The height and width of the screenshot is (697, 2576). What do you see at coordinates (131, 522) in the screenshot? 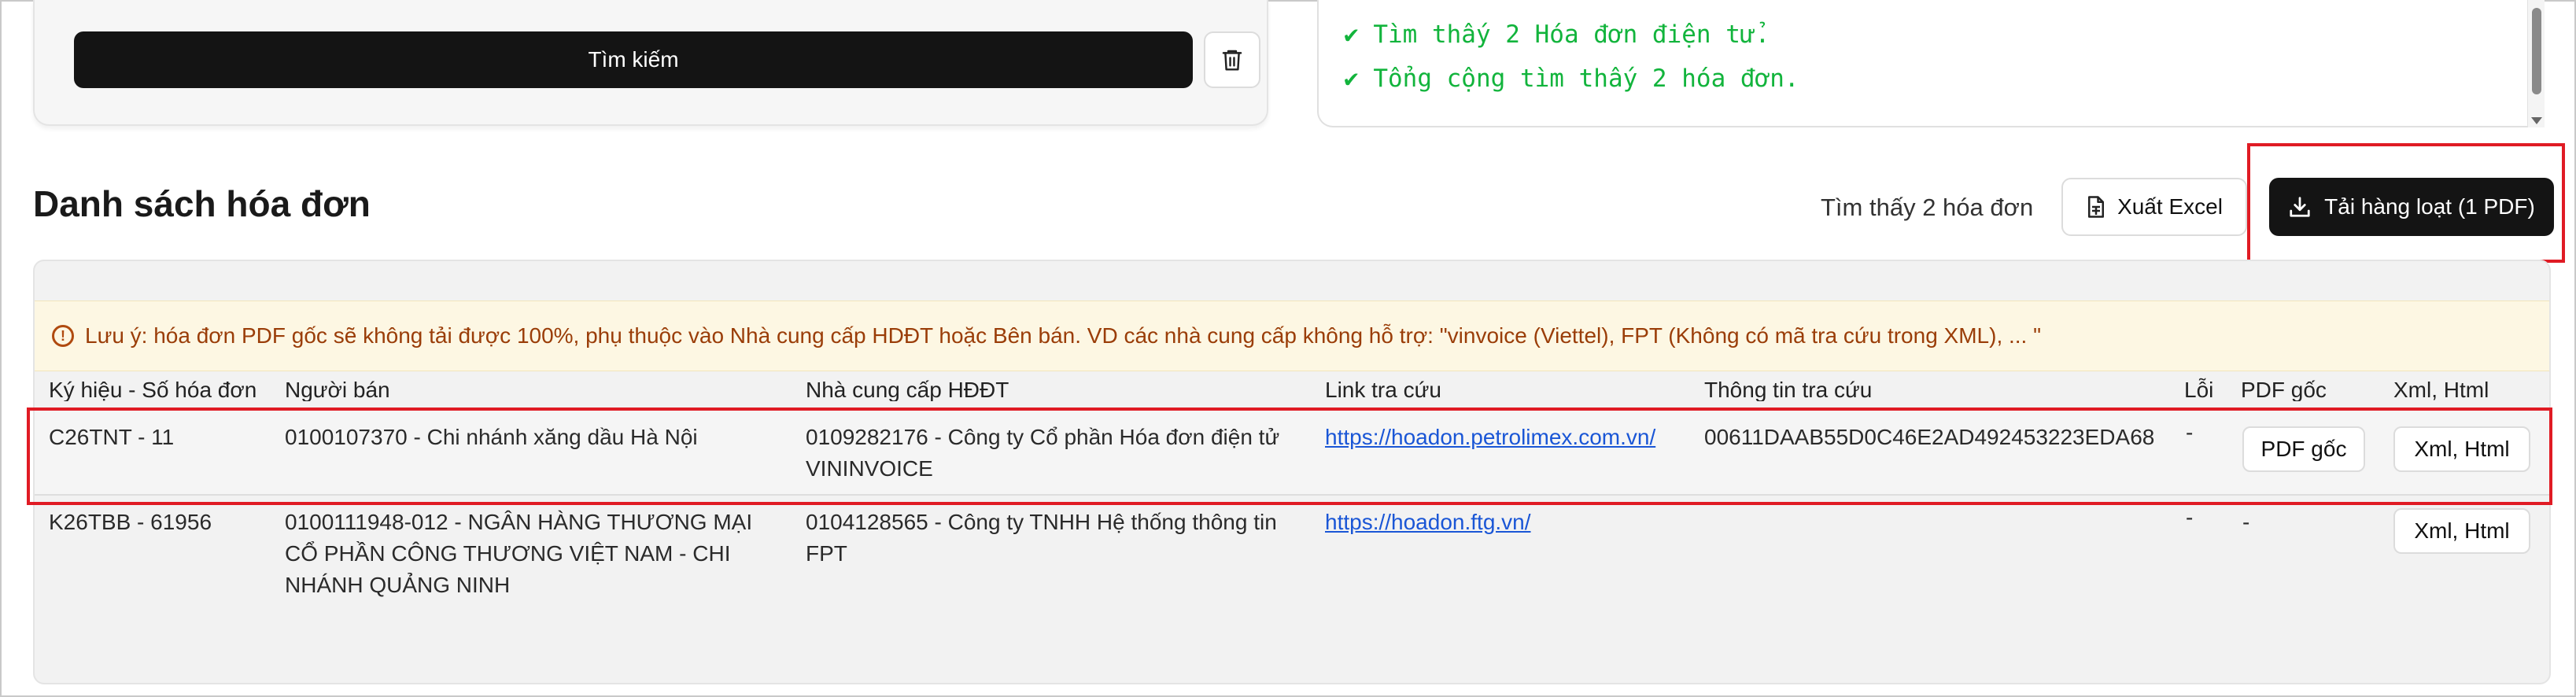
I see `invoice-cell: K26TBB - 61956` at bounding box center [131, 522].